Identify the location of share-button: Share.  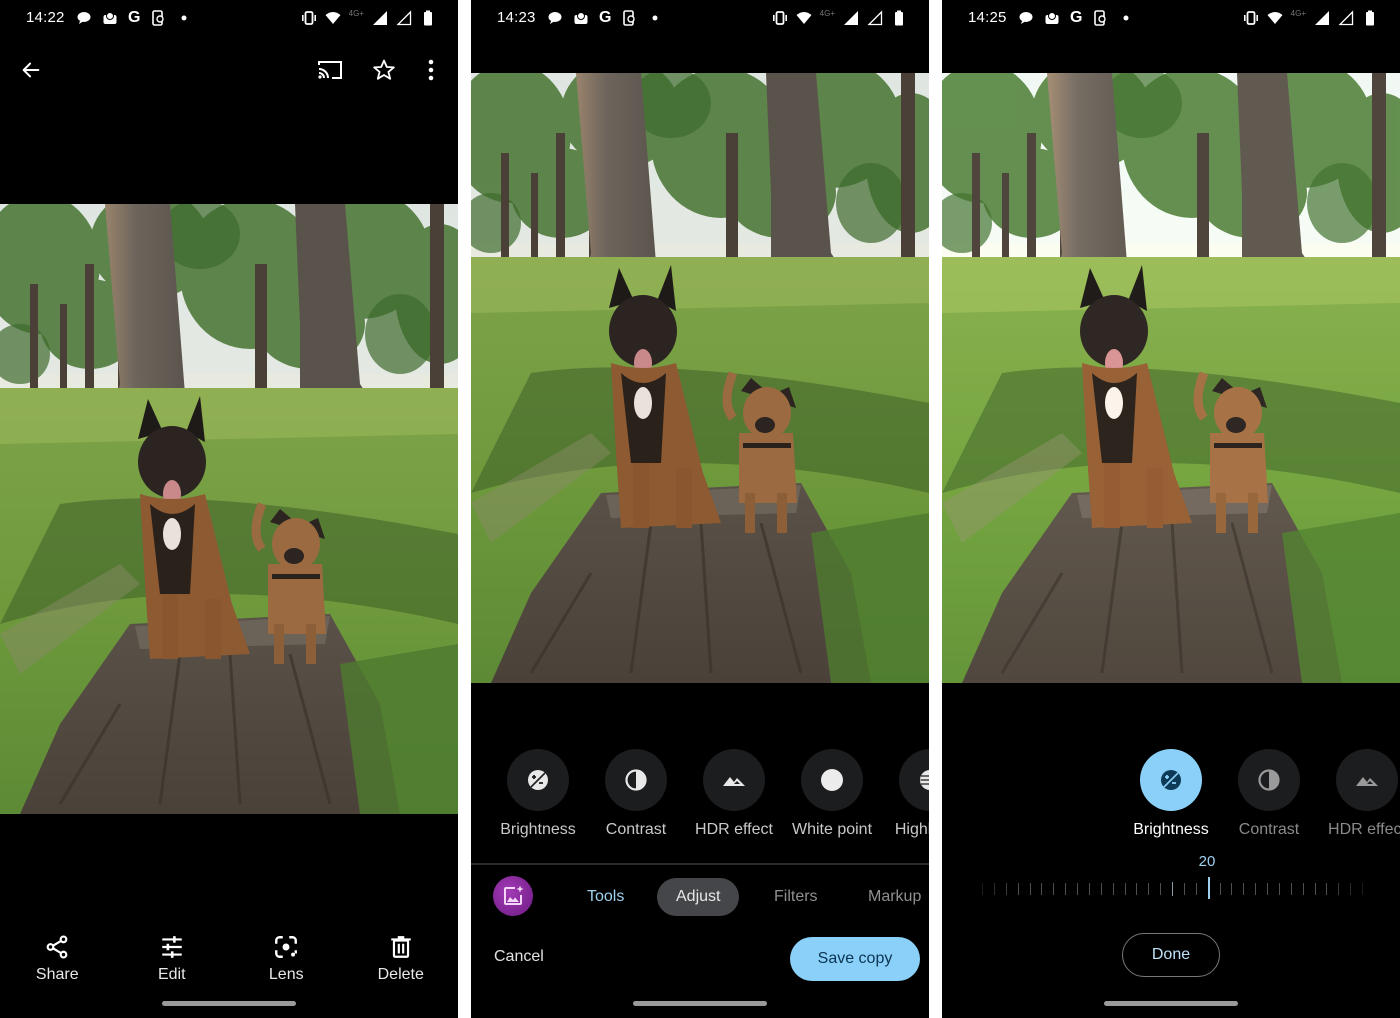
(57, 959).